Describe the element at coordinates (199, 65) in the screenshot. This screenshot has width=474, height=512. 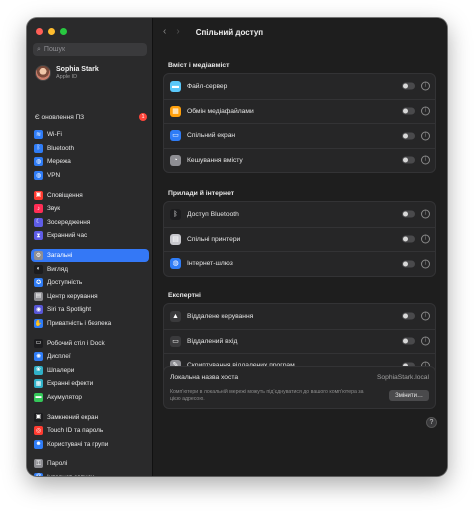
I see `section-title: Вміст і медіавміст` at that location.